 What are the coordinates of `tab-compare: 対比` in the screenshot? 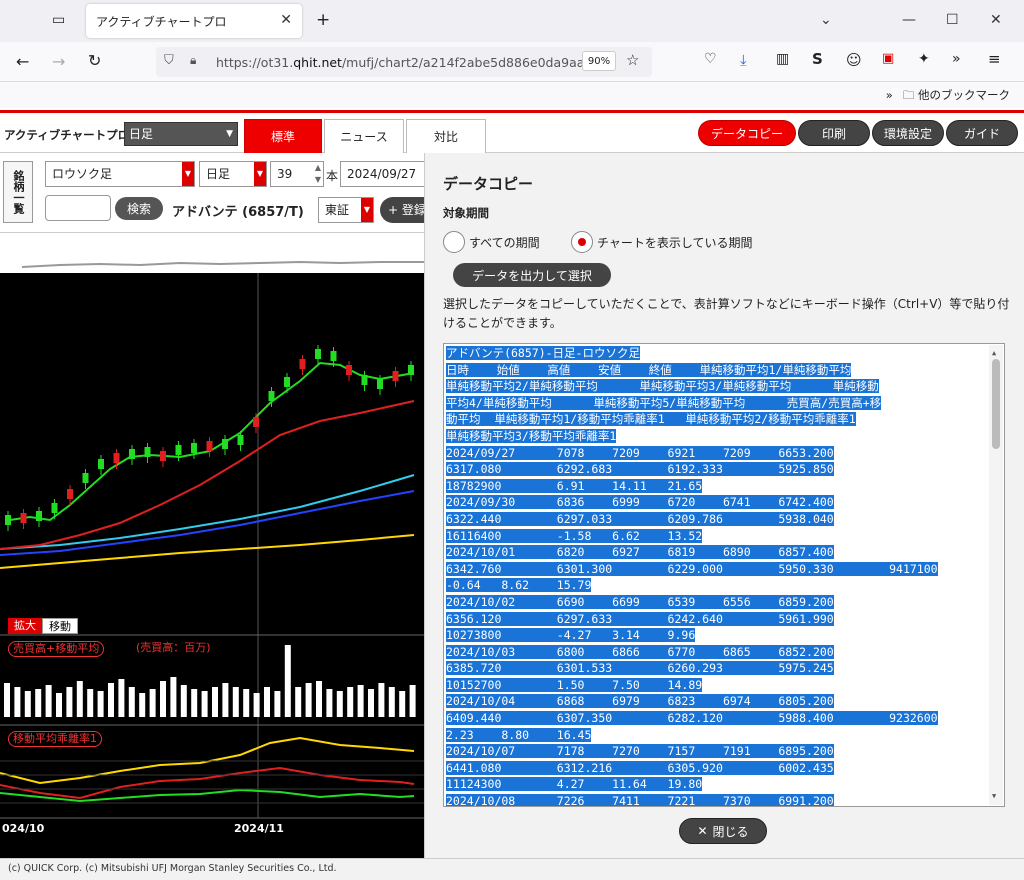 It's located at (446, 136).